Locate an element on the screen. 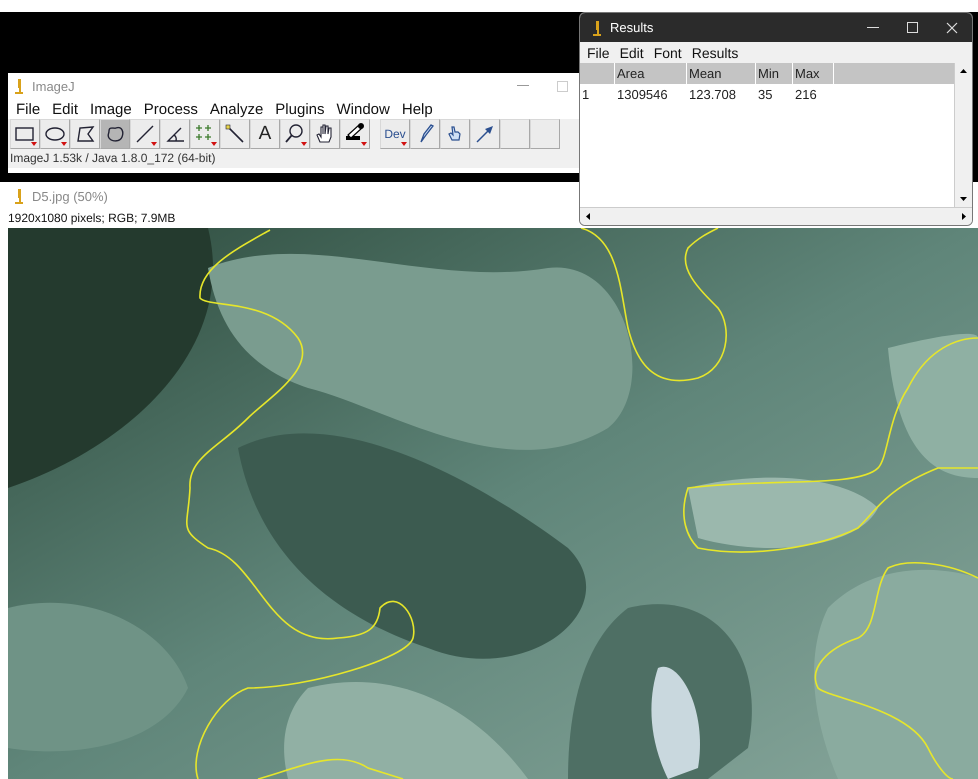  column-header: Mean is located at coordinates (721, 73).